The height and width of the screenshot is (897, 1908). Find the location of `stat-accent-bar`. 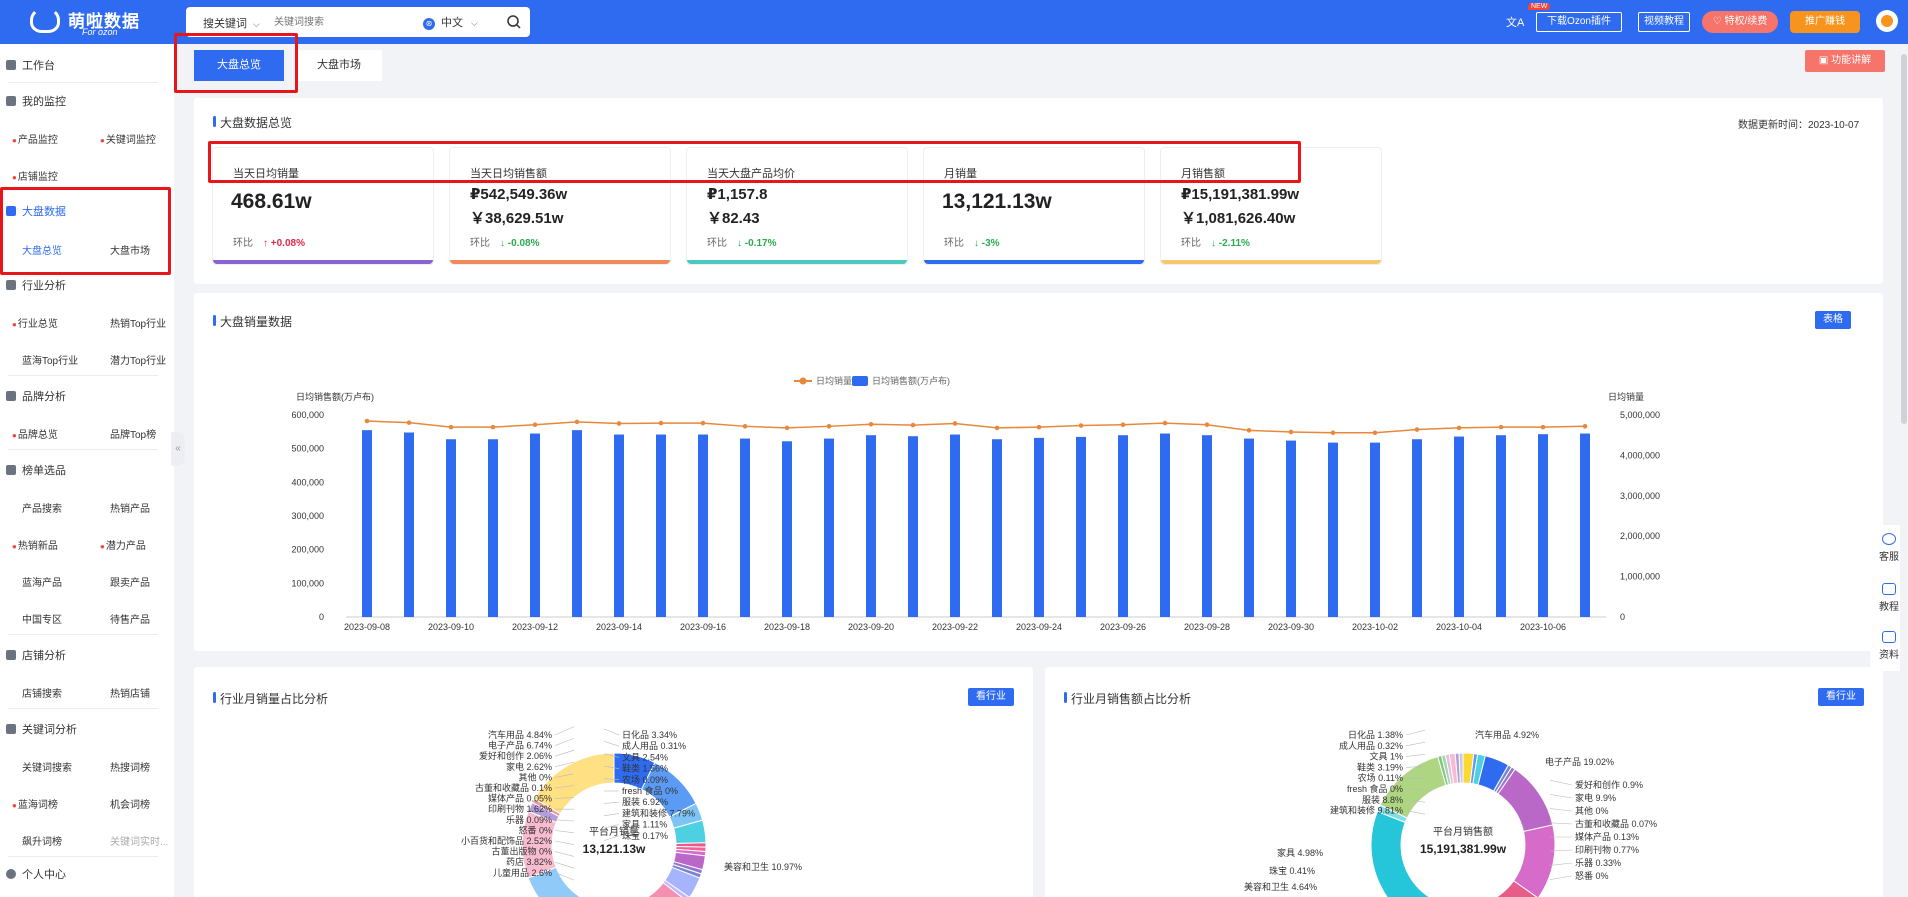

stat-accent-bar is located at coordinates (797, 262).